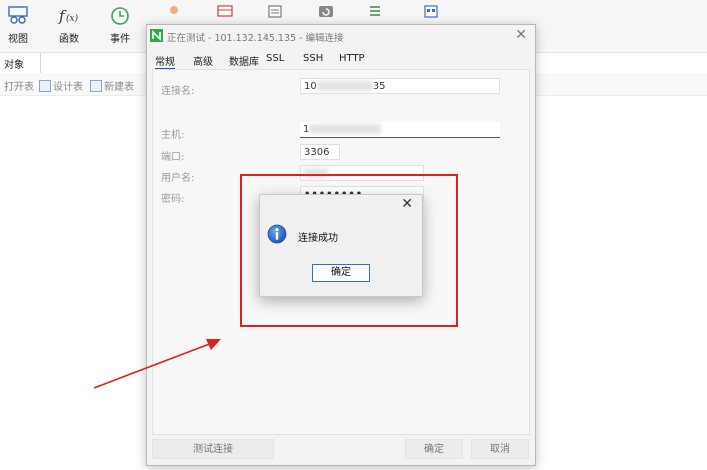  Describe the element at coordinates (72, 18) in the screenshot. I see `svg-text: (x)` at that location.